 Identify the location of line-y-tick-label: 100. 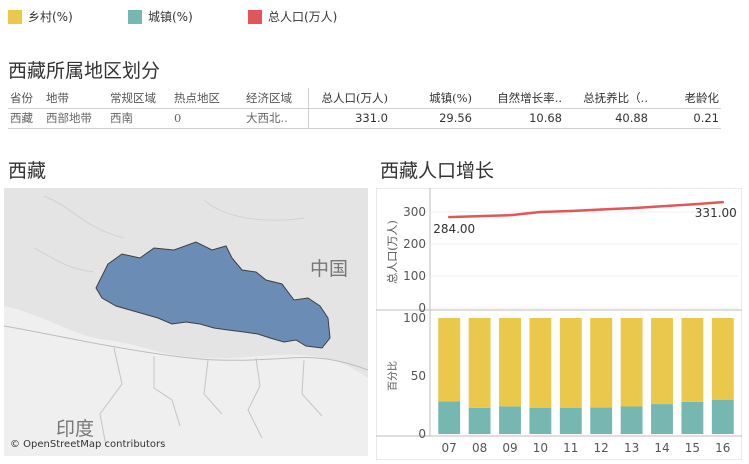
(414, 276).